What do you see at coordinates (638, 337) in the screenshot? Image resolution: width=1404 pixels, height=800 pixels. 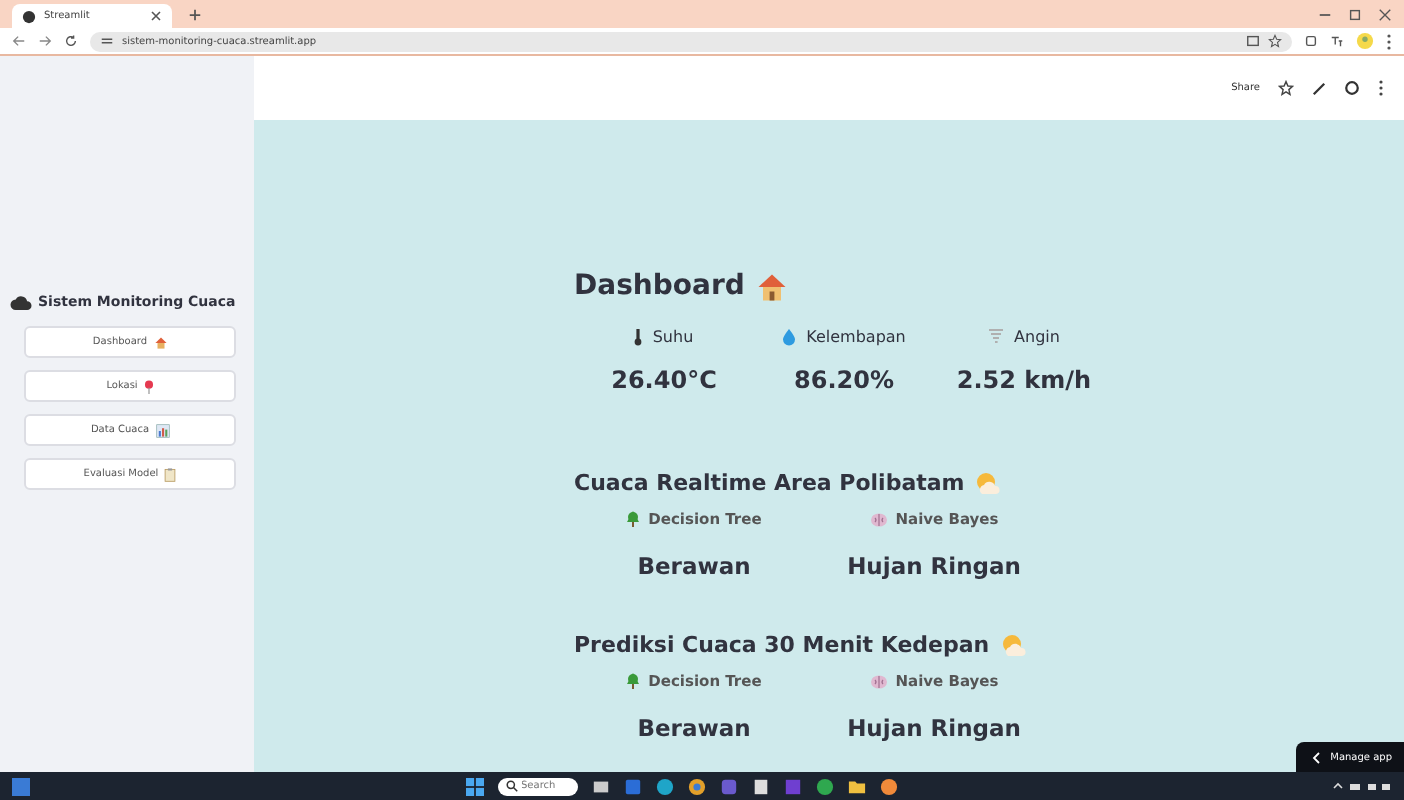 I see `thermometer-icon` at bounding box center [638, 337].